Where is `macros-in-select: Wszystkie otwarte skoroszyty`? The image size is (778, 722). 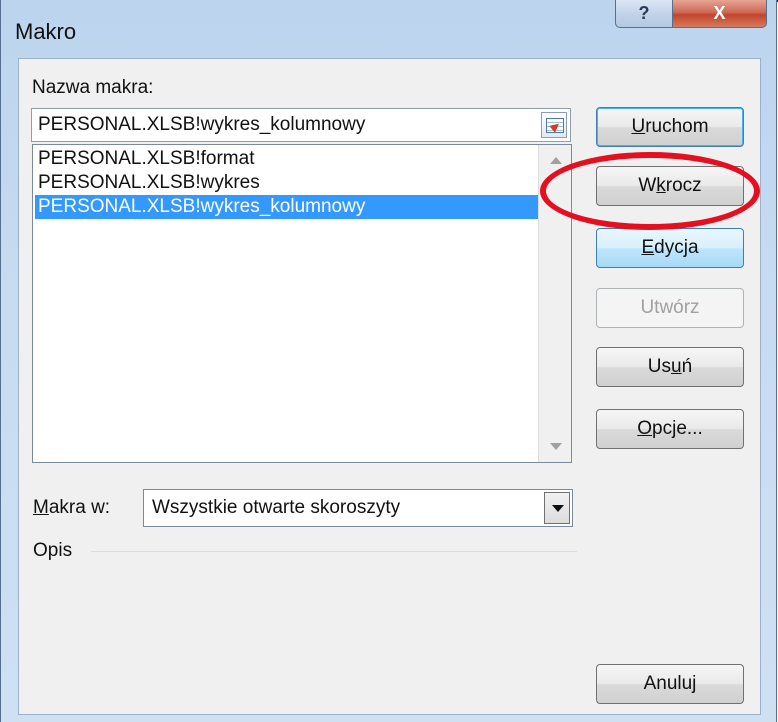
macros-in-select: Wszystkie otwarte skoroszyty is located at coordinates (358, 508).